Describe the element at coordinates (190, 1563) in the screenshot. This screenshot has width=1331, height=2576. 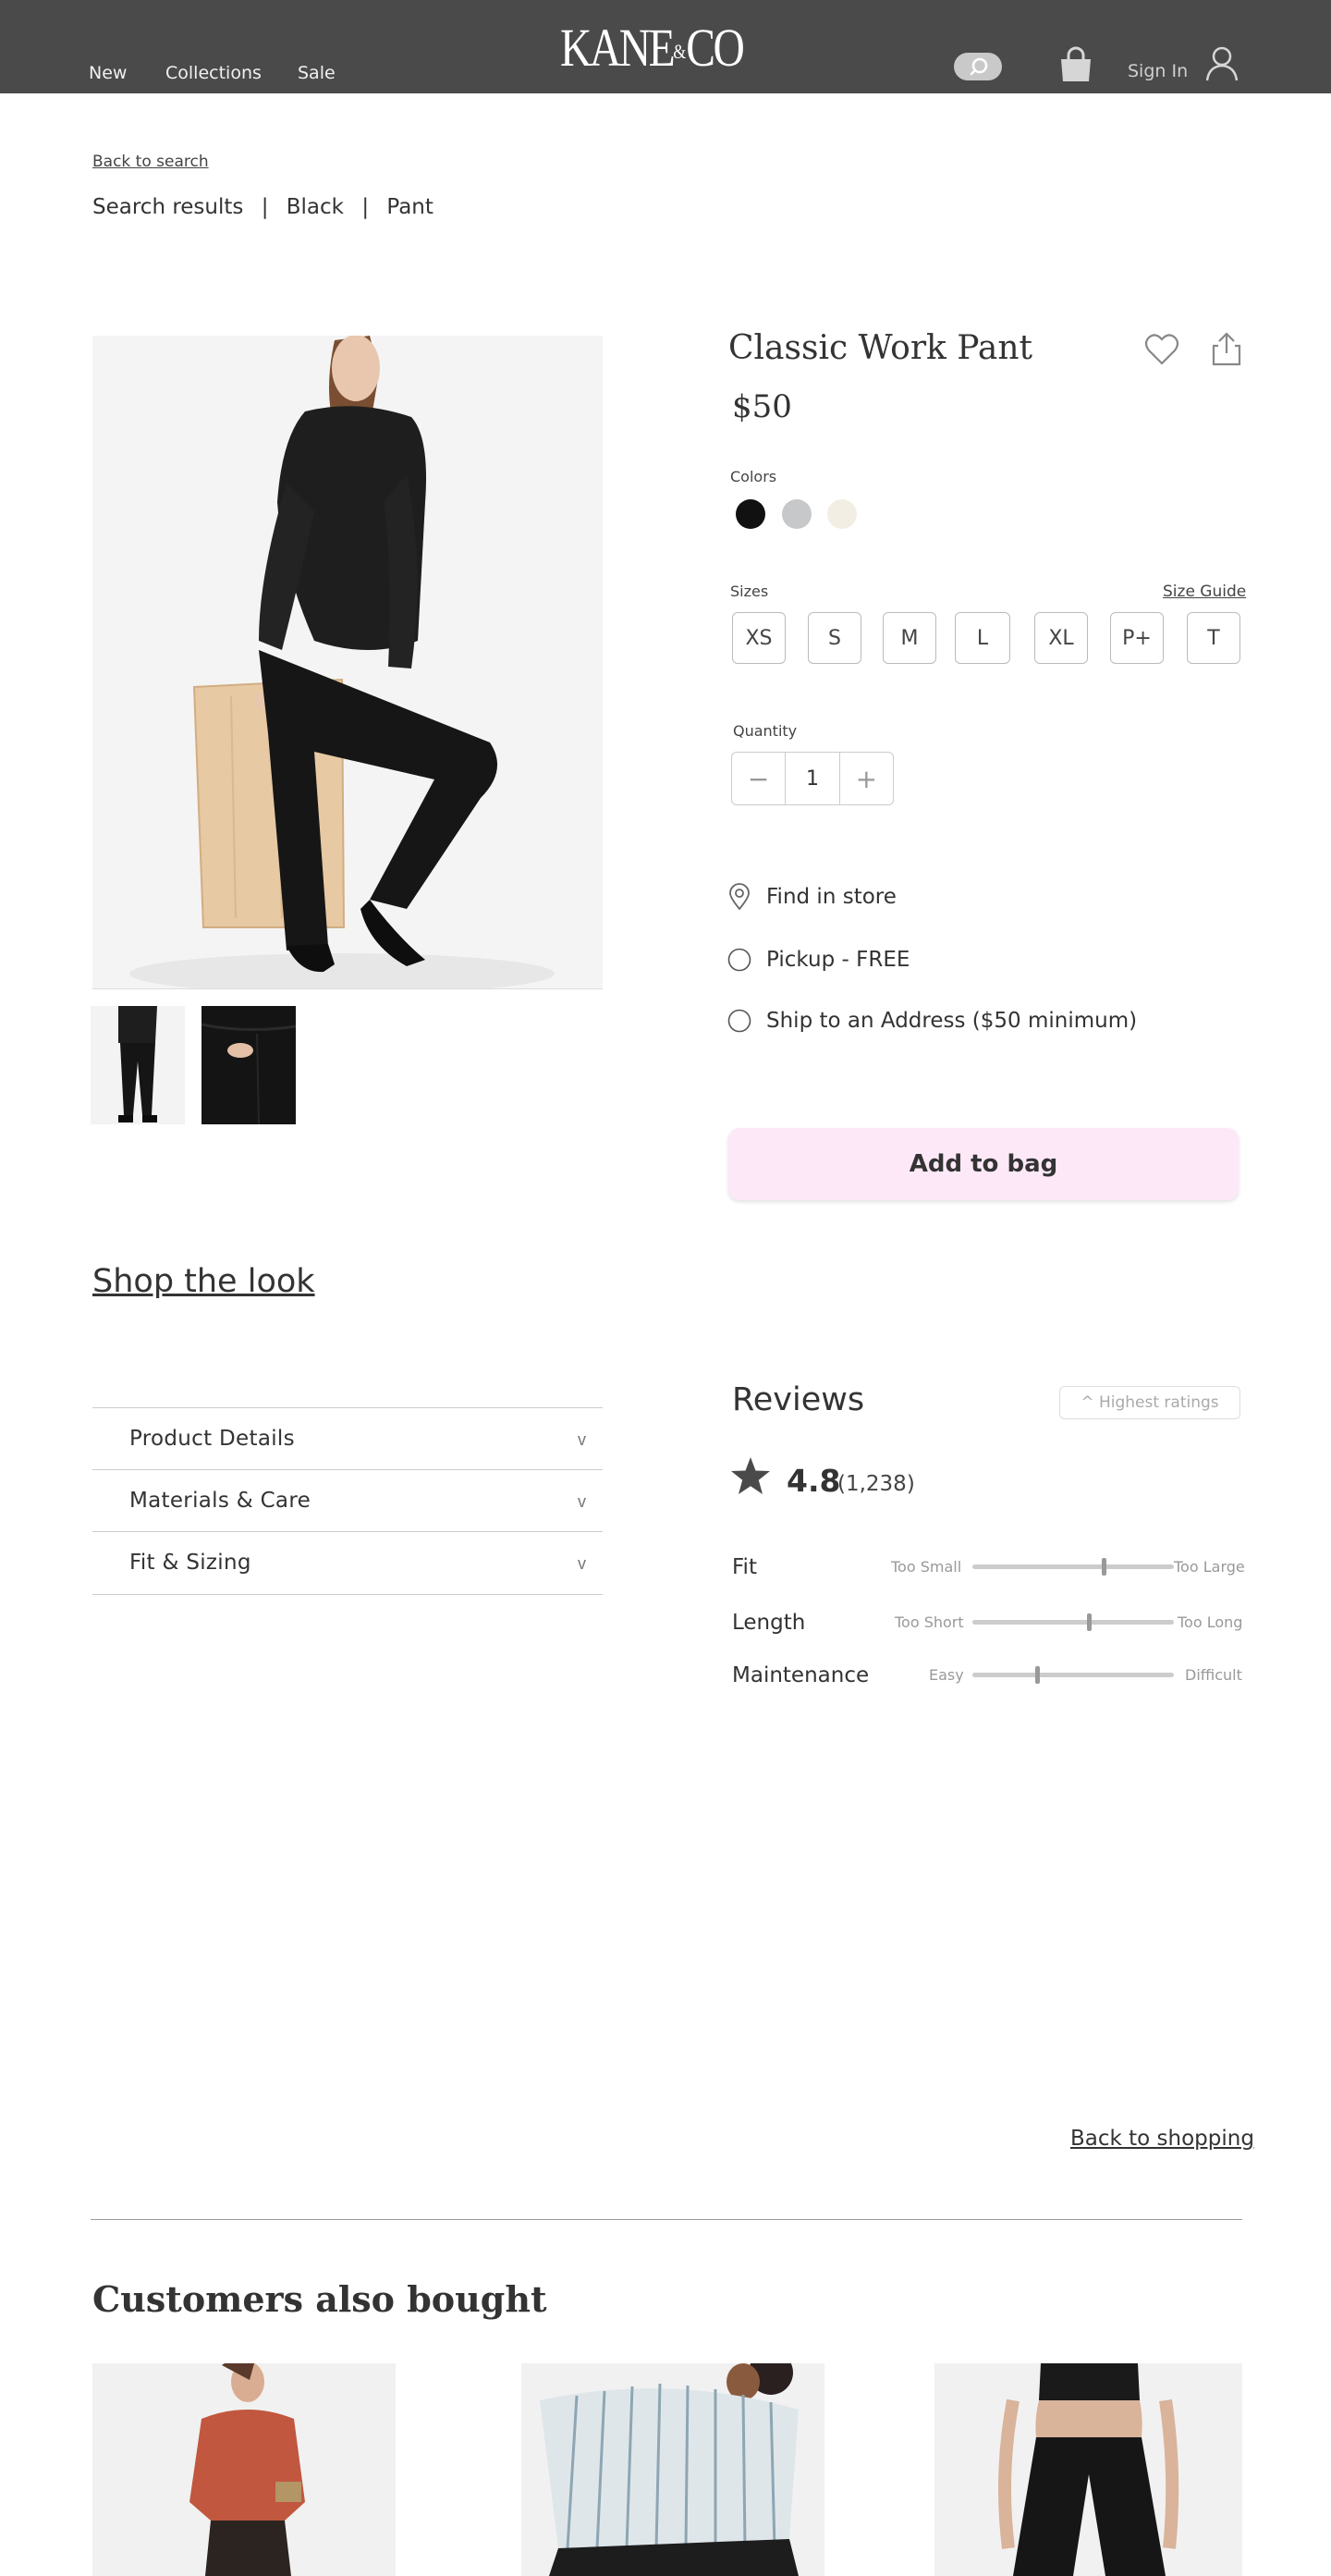
I see `accordion-label: Fit & Sizing` at that location.